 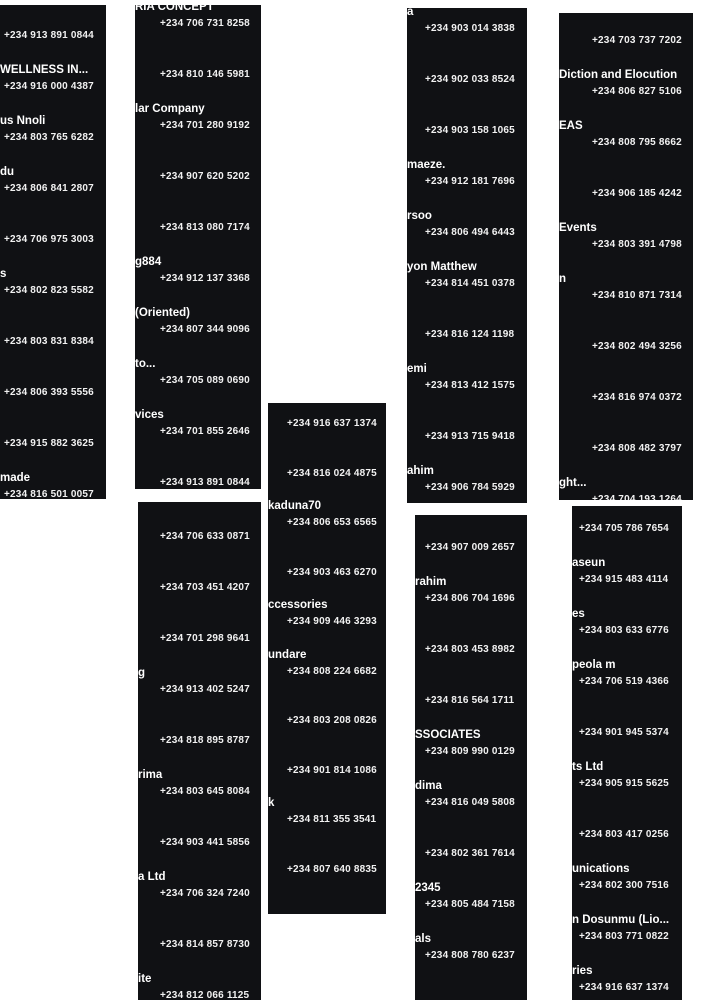 What do you see at coordinates (198, 77) in the screenshot?
I see `contact-row: +234 810 146 5981` at bounding box center [198, 77].